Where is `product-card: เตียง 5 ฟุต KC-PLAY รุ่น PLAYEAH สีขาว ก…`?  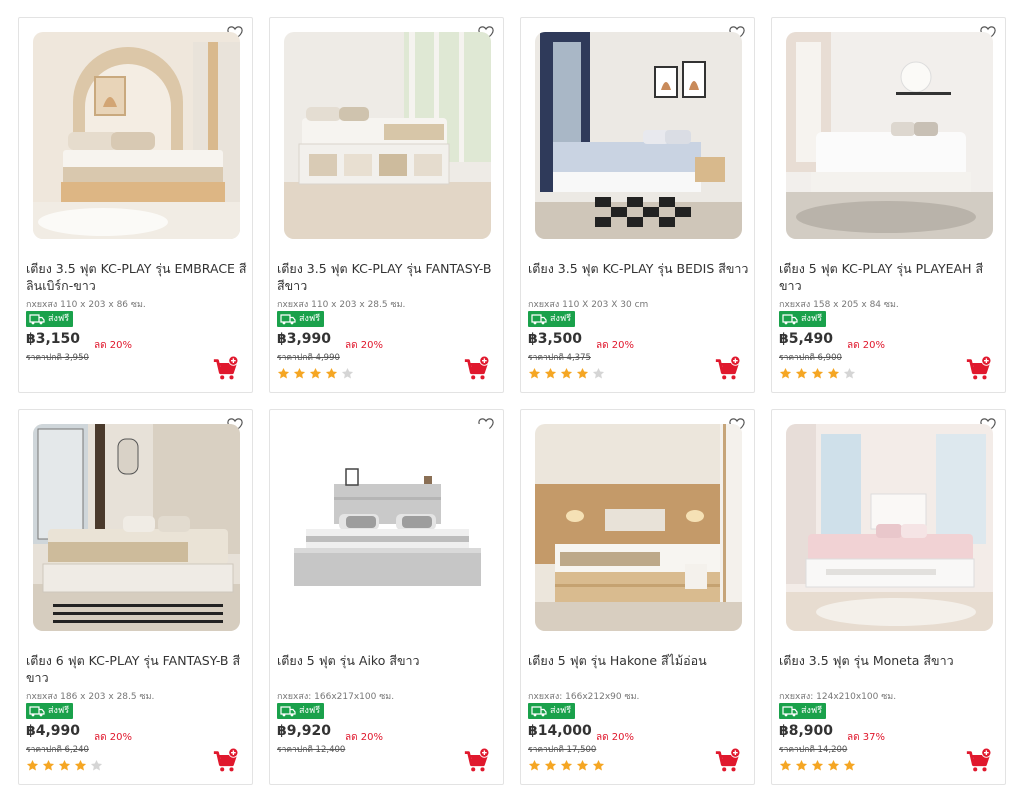 product-card: เตียง 5 ฟุต KC-PLAY รุ่น PLAYEAH สีขาว ก… is located at coordinates (888, 205).